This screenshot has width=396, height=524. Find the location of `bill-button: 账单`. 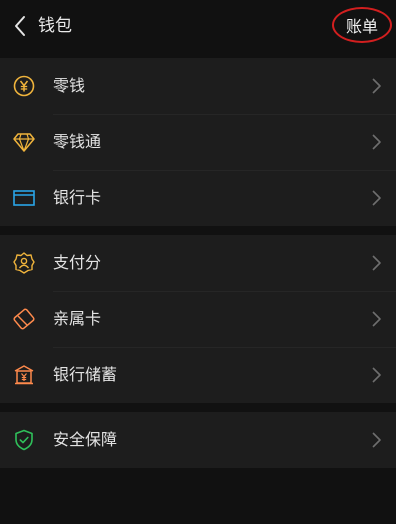

bill-button: 账单 is located at coordinates (362, 25).